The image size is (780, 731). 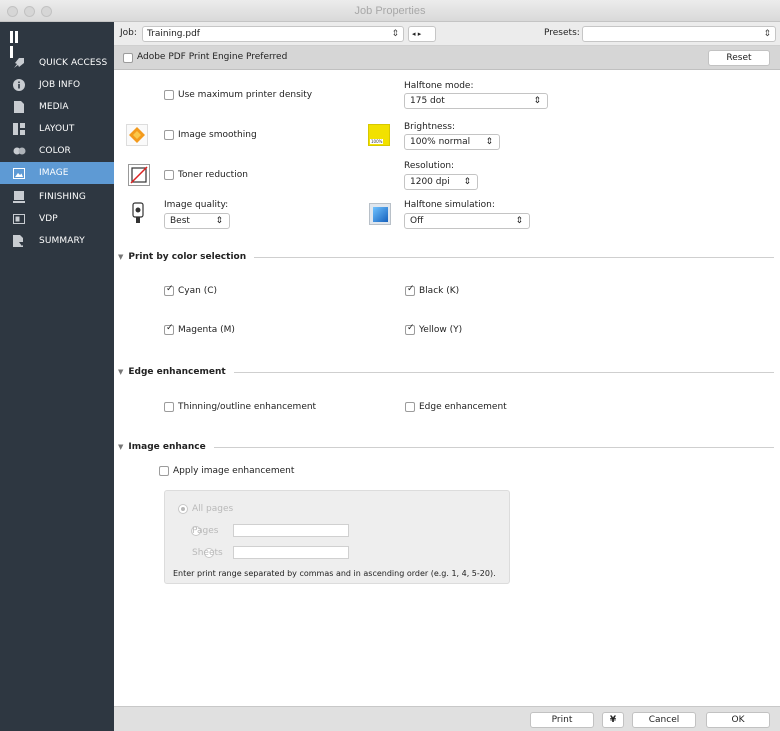 What do you see at coordinates (449, 205) in the screenshot?
I see `halftone-simulation-label: Halftone simulation:` at bounding box center [449, 205].